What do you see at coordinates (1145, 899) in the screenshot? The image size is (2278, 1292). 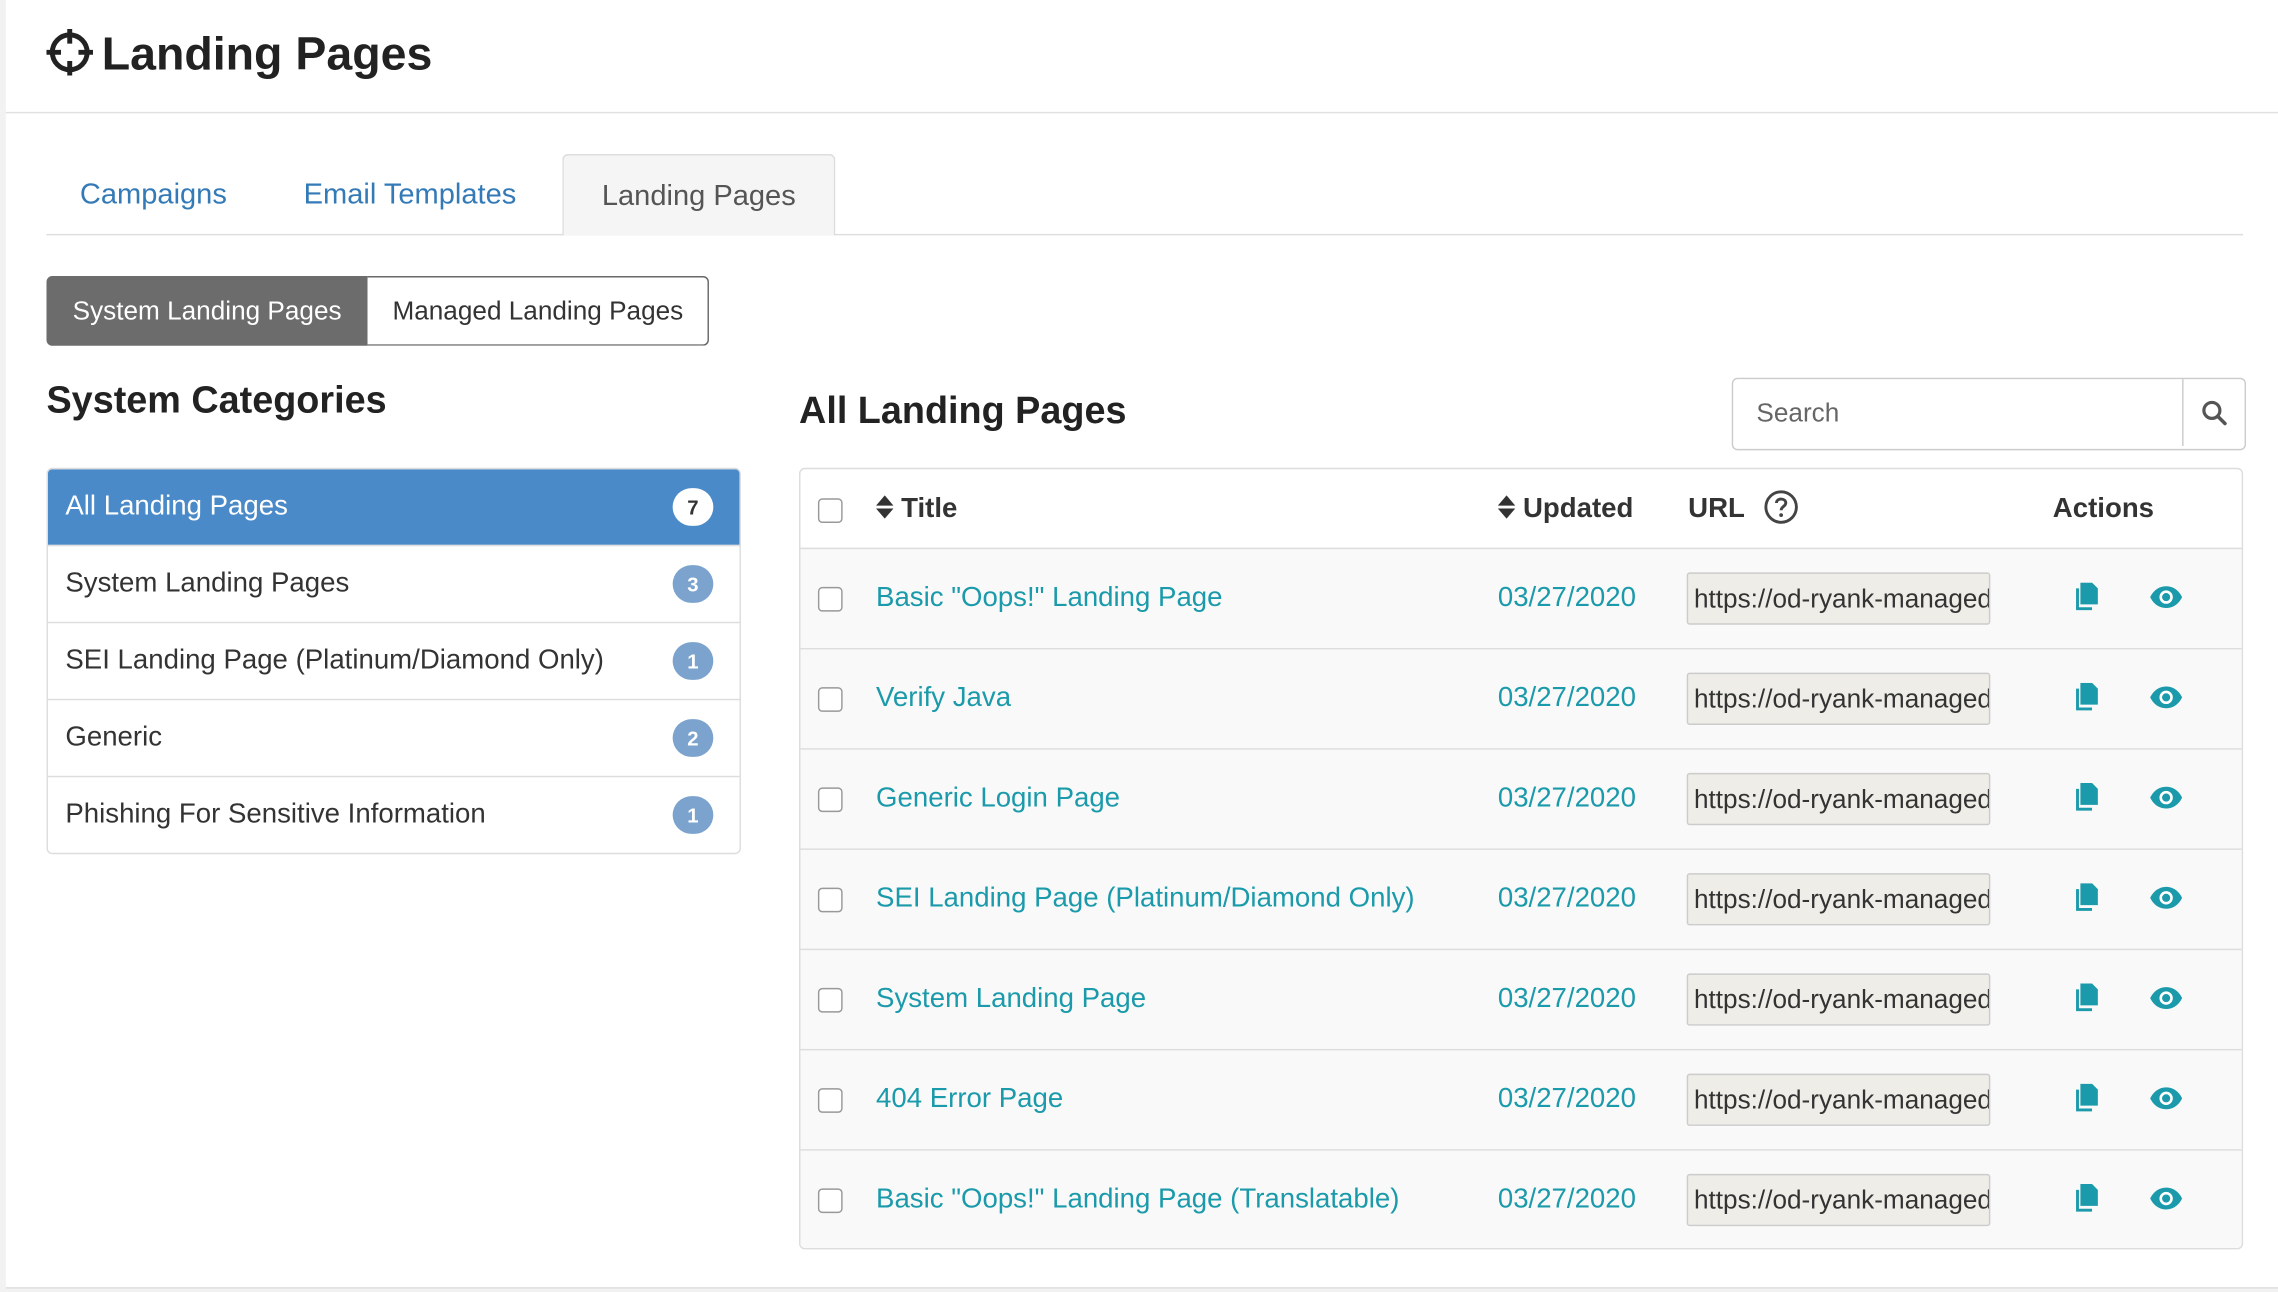 I see `row-title-link: SEI Landing Page (Platinum/Diamond Only)` at bounding box center [1145, 899].